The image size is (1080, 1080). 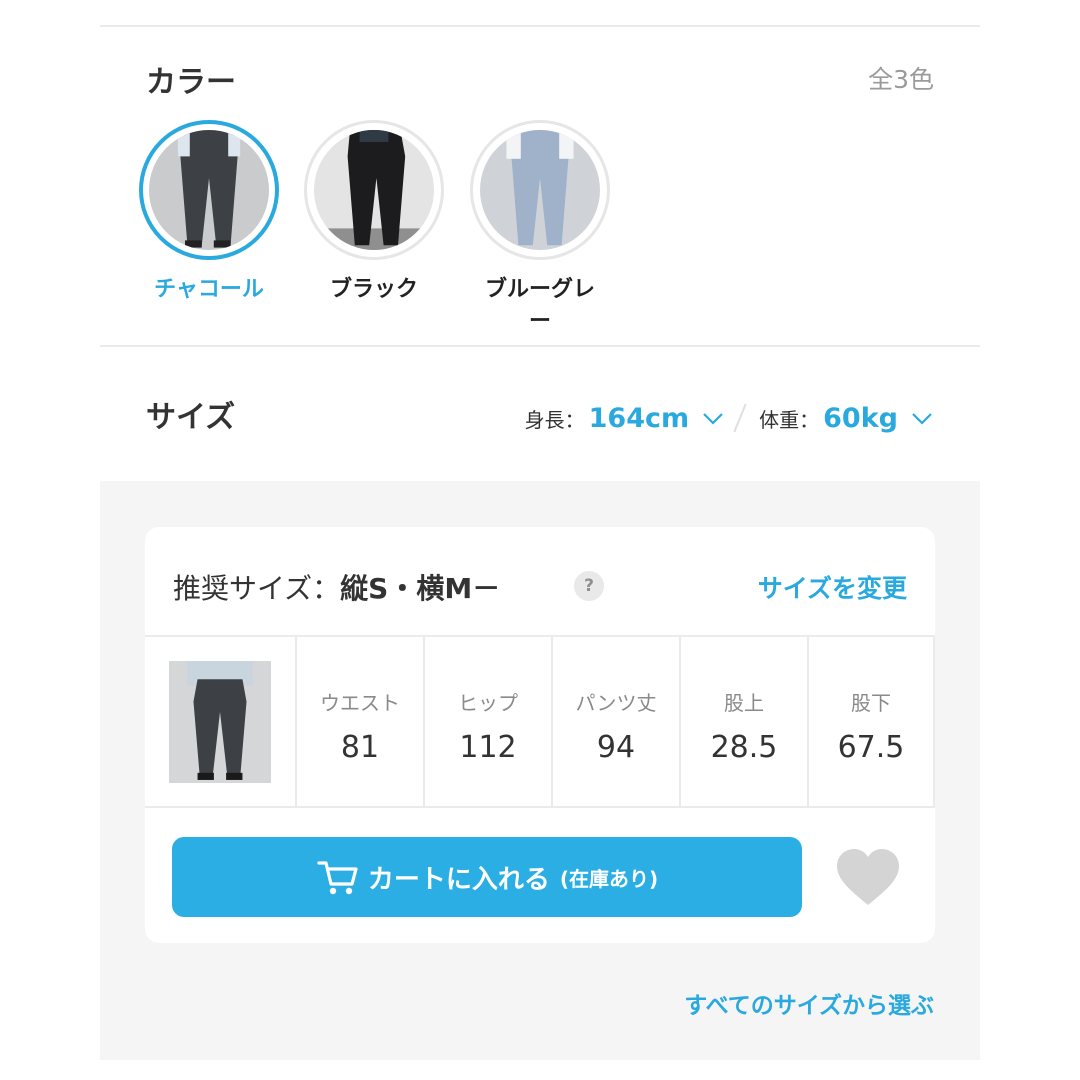 What do you see at coordinates (257, 588) in the screenshot?
I see `recommended-size-prefix: 推奨サイズ：` at bounding box center [257, 588].